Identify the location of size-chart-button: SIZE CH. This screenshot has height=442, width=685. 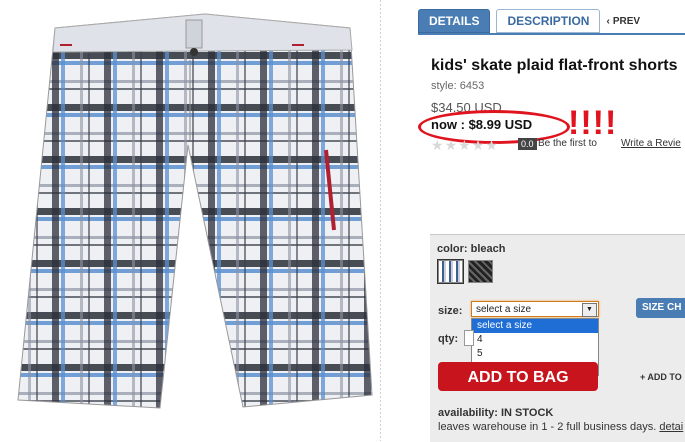
(660, 308).